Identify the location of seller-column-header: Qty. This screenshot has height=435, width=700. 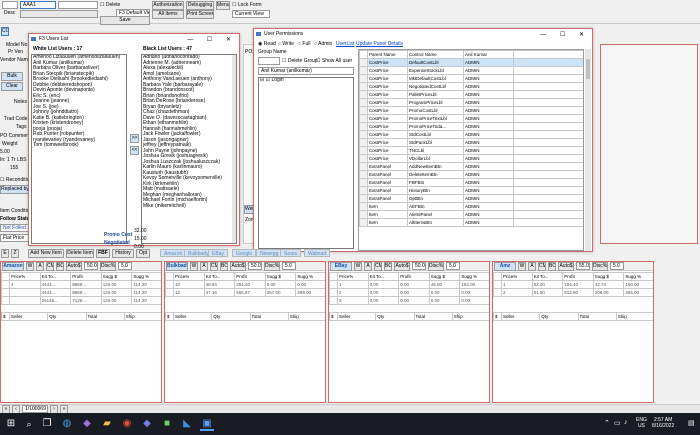
(231, 316).